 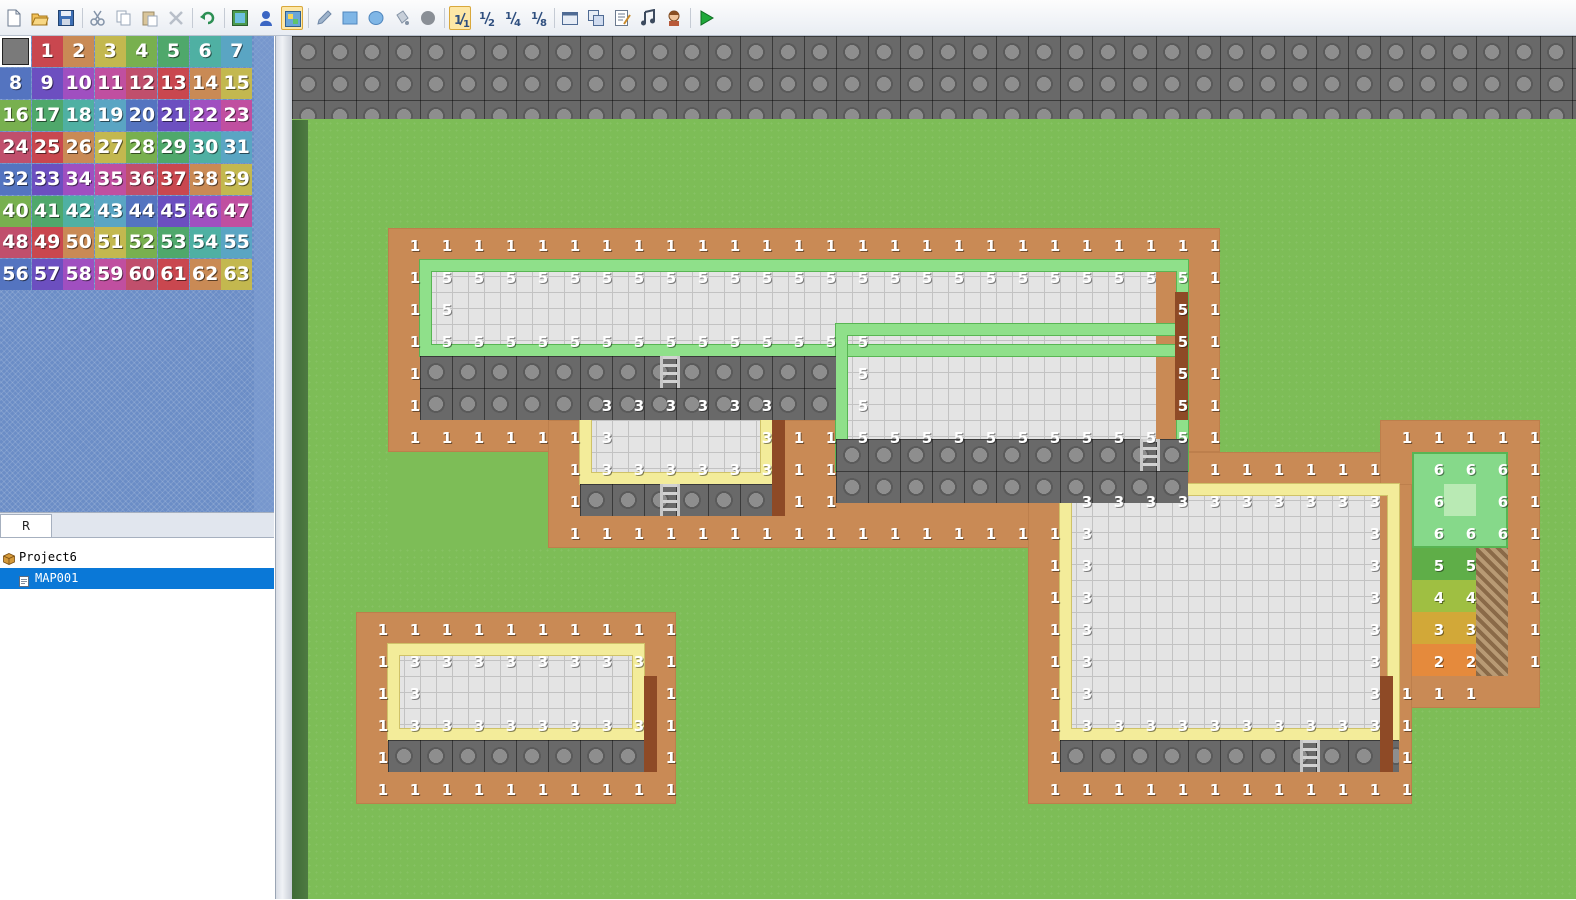 What do you see at coordinates (79, 147) in the screenshot?
I see `region-cell-26: 26` at bounding box center [79, 147].